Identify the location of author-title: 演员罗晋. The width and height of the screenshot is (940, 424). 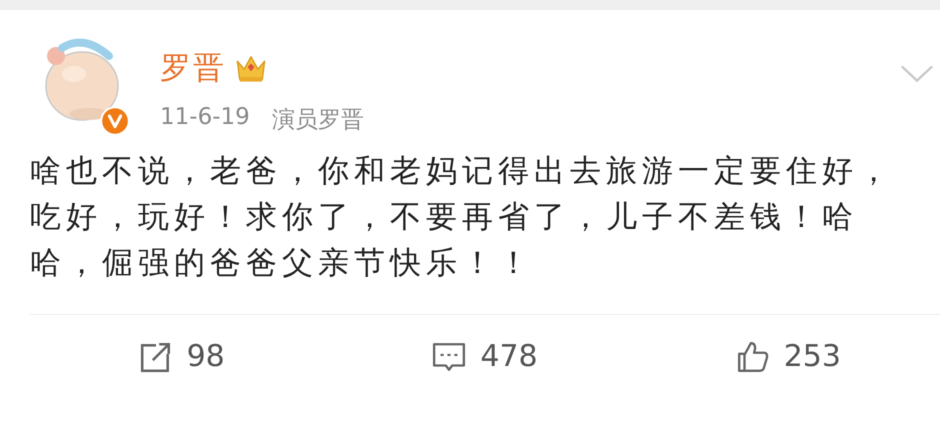
(318, 120).